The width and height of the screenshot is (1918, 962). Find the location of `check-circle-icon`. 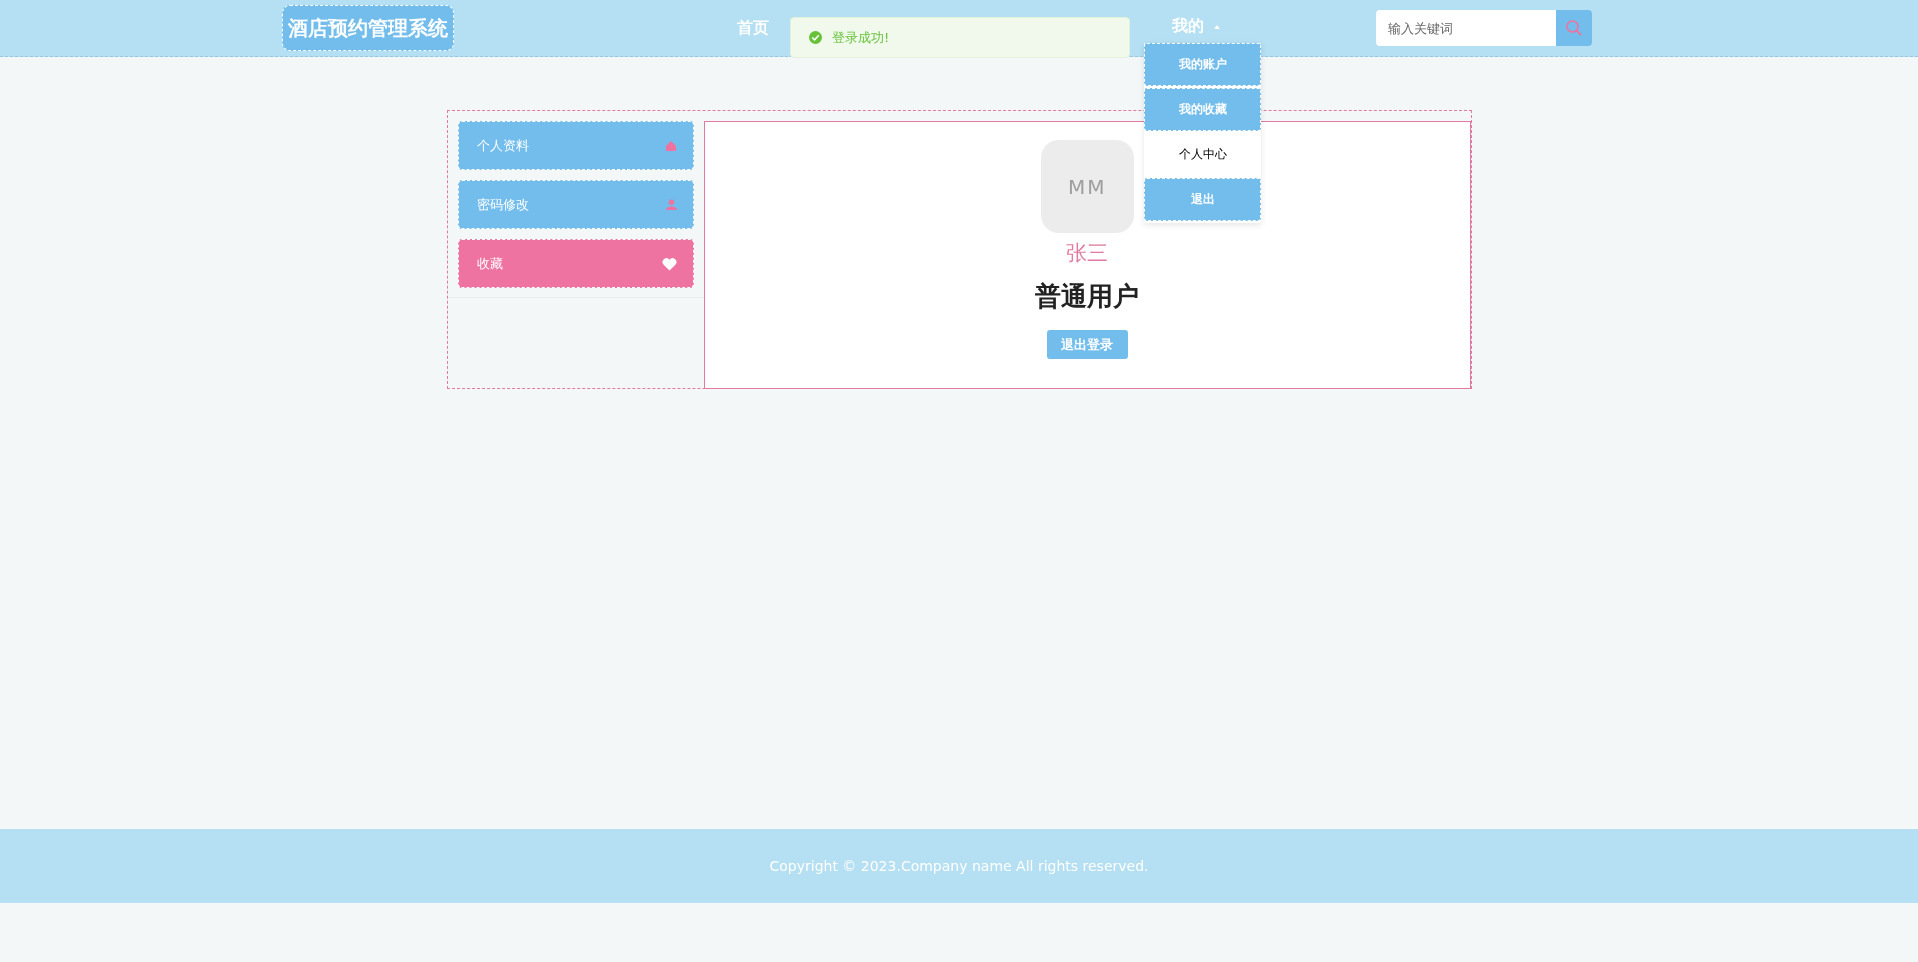

check-circle-icon is located at coordinates (815, 37).